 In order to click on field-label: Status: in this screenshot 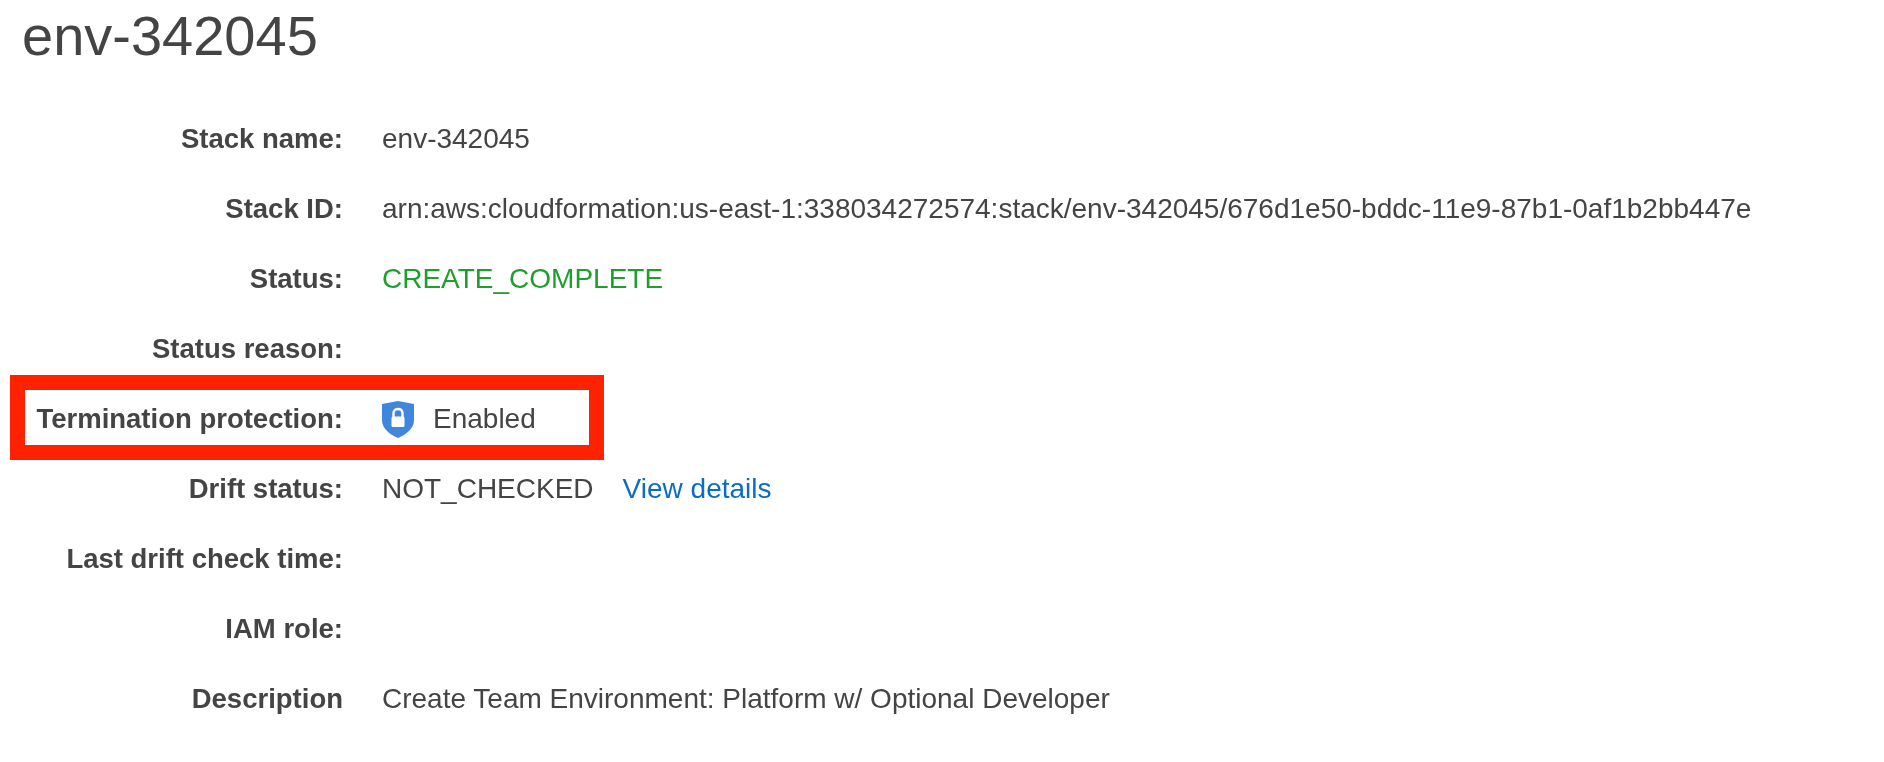, I will do `click(296, 279)`.